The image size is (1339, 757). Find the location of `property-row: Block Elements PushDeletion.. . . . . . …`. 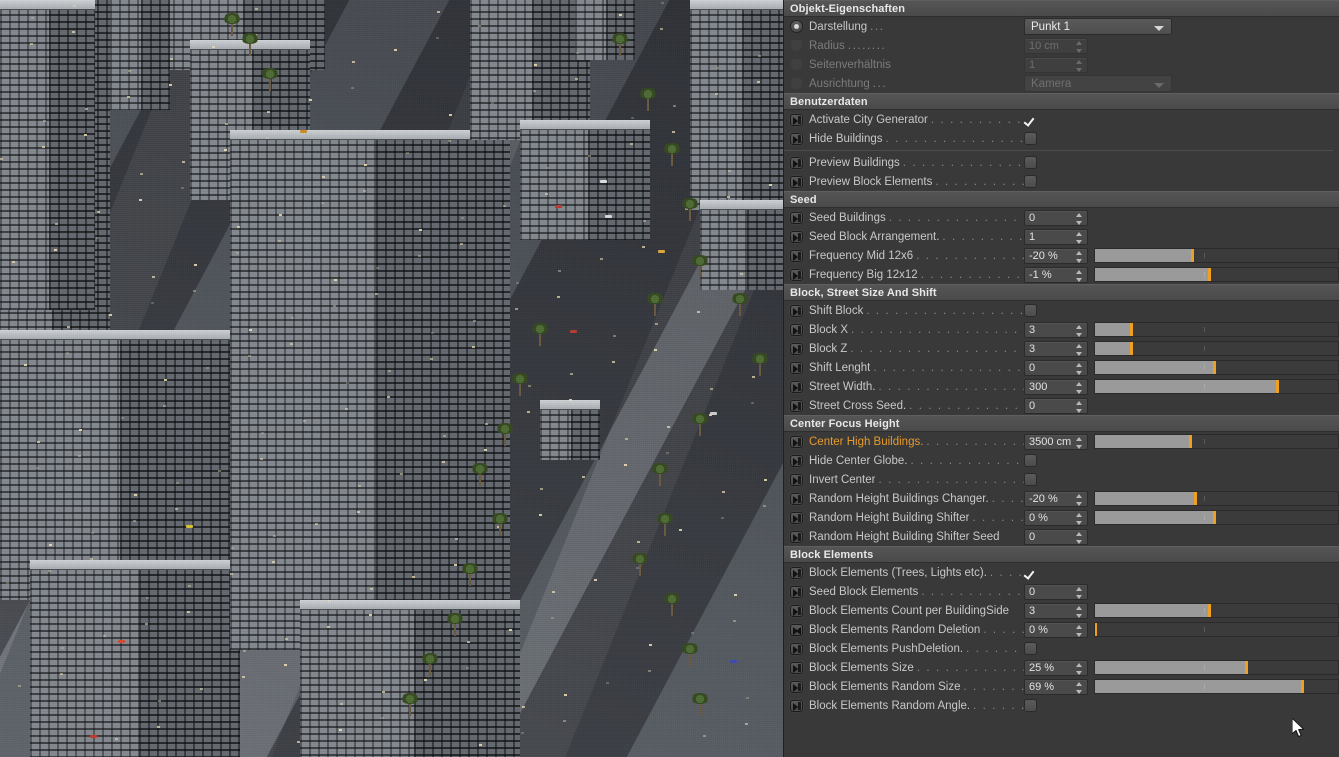

property-row: Block Elements PushDeletion.. . . . . . … is located at coordinates (1061, 648).